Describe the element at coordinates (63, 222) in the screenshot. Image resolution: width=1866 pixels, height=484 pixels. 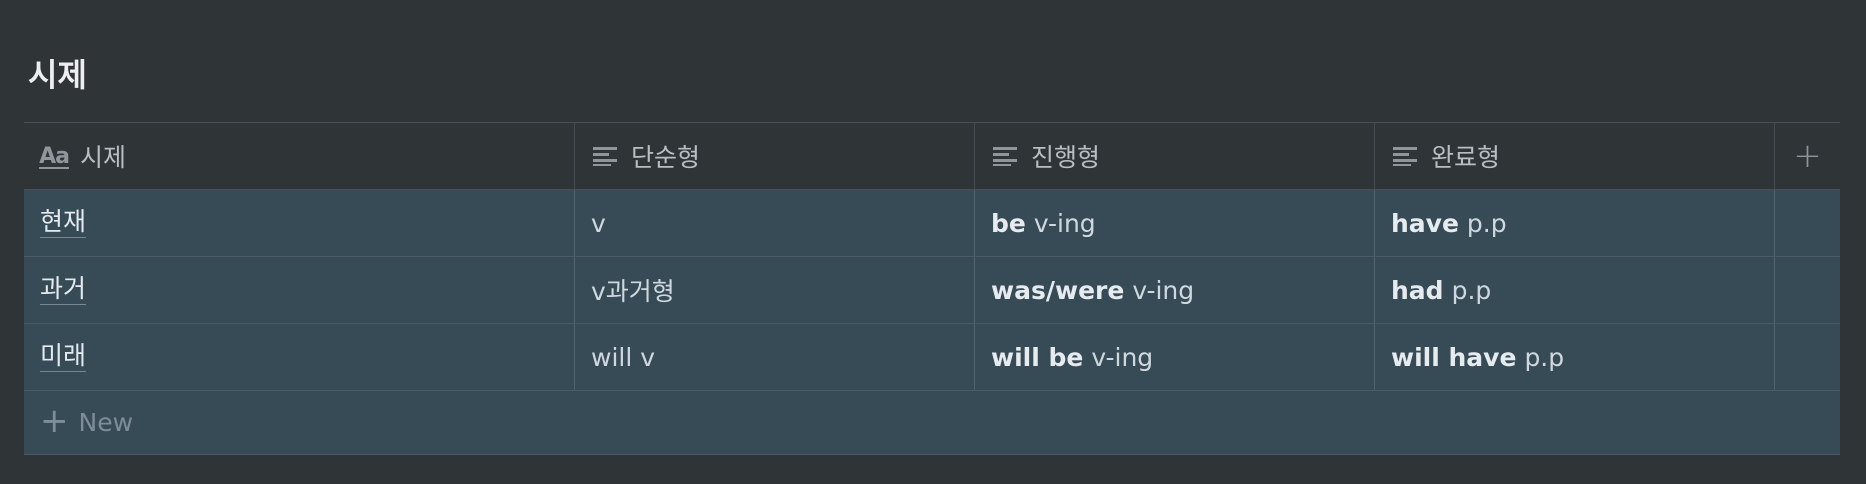
I see `row-name: 현재` at that location.